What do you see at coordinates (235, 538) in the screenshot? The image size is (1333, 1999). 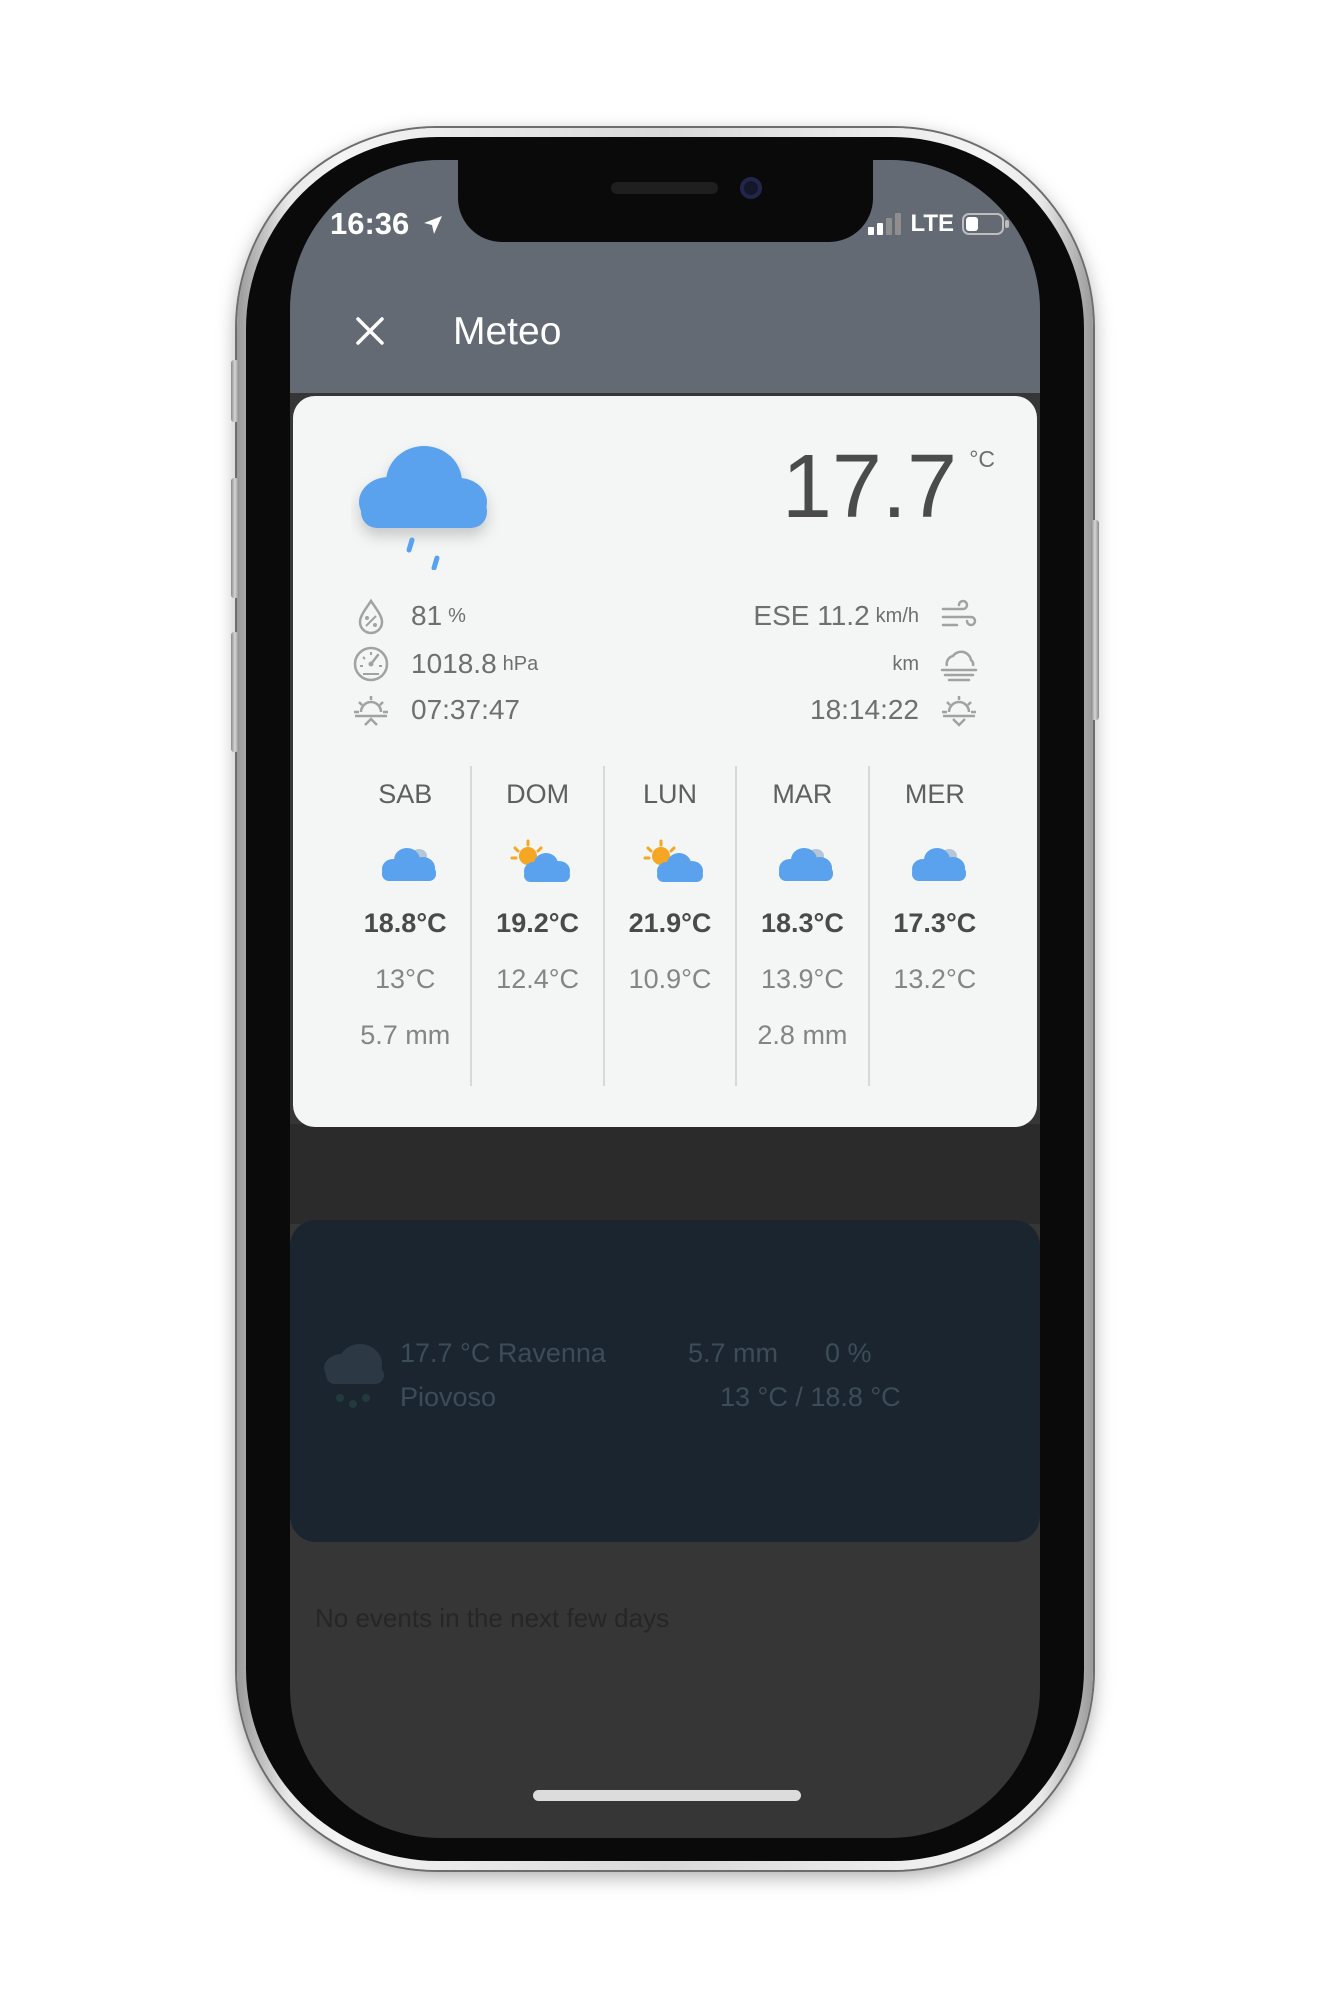 I see `volume-up-button` at bounding box center [235, 538].